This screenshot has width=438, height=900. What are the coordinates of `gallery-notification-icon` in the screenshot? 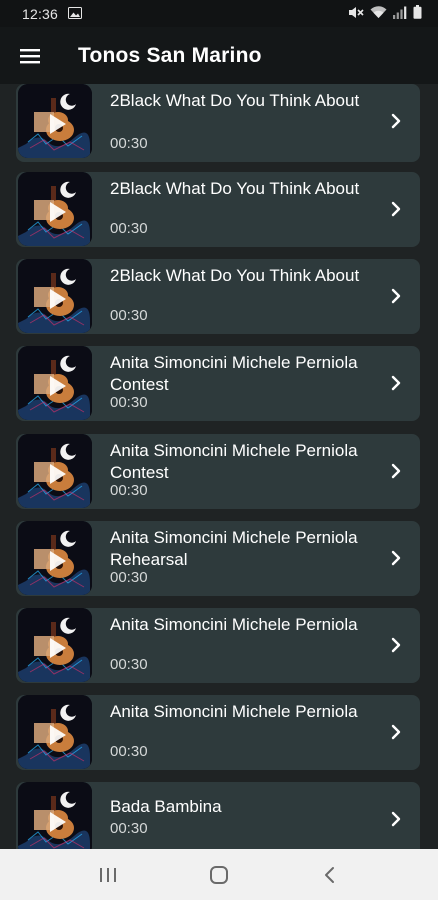 It's located at (75, 14).